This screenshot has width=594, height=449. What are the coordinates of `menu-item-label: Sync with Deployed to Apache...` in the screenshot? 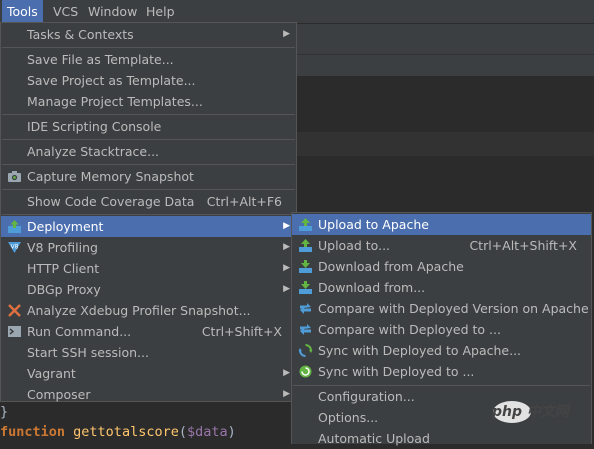 It's located at (420, 350).